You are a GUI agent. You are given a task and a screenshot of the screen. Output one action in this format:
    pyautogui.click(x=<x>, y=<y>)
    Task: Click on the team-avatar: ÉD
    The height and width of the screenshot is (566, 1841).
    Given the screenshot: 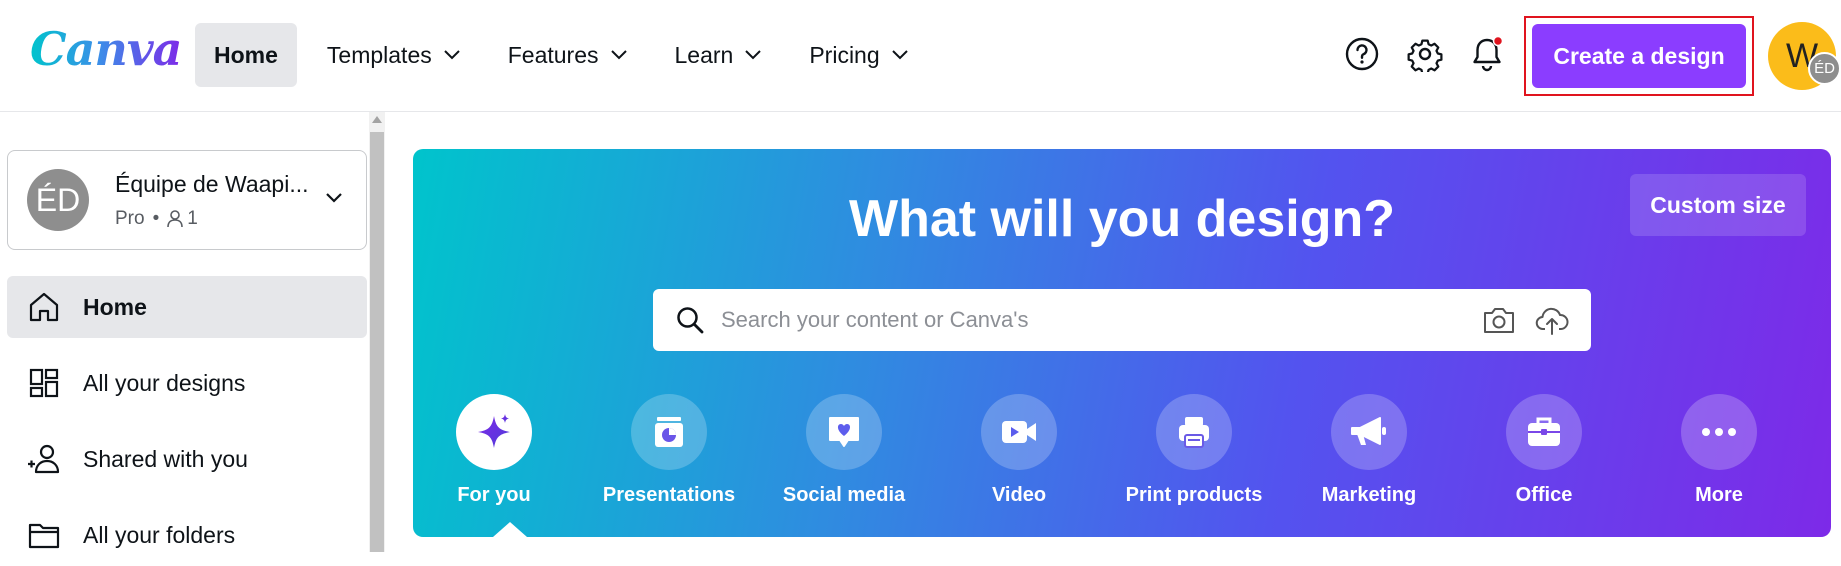 What is the action you would take?
    pyautogui.click(x=58, y=200)
    